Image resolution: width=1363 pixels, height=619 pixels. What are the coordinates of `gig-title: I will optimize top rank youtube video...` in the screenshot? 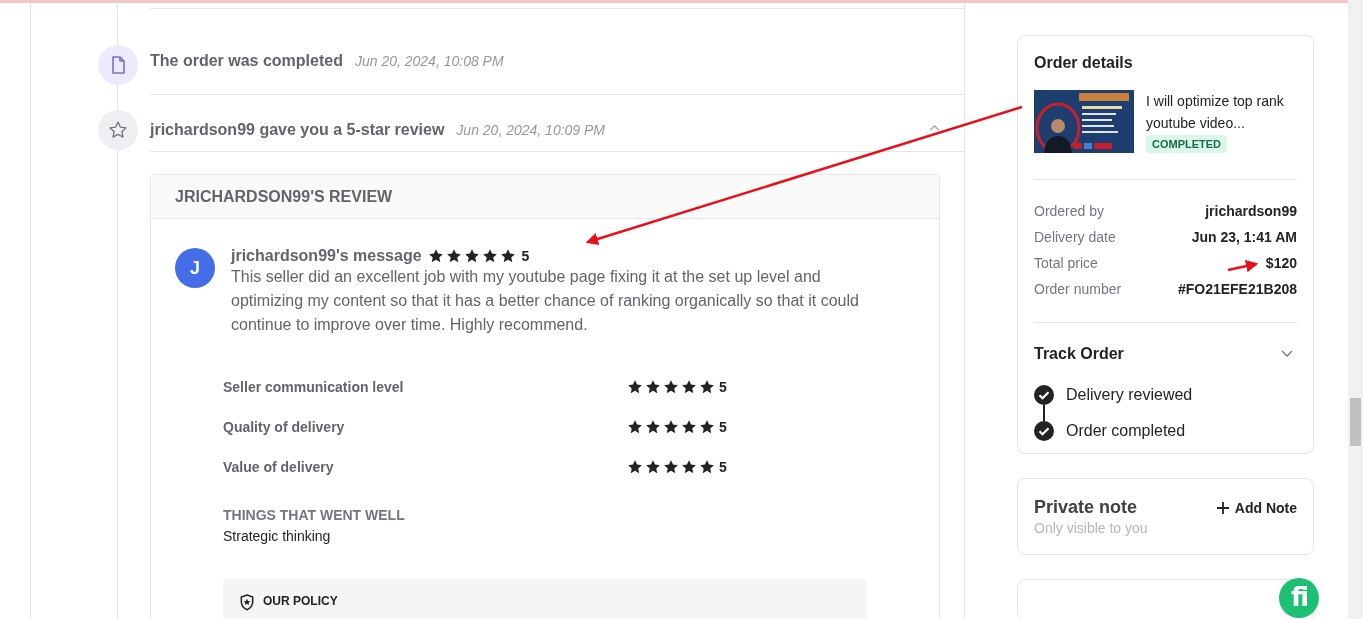 It's located at (1221, 112).